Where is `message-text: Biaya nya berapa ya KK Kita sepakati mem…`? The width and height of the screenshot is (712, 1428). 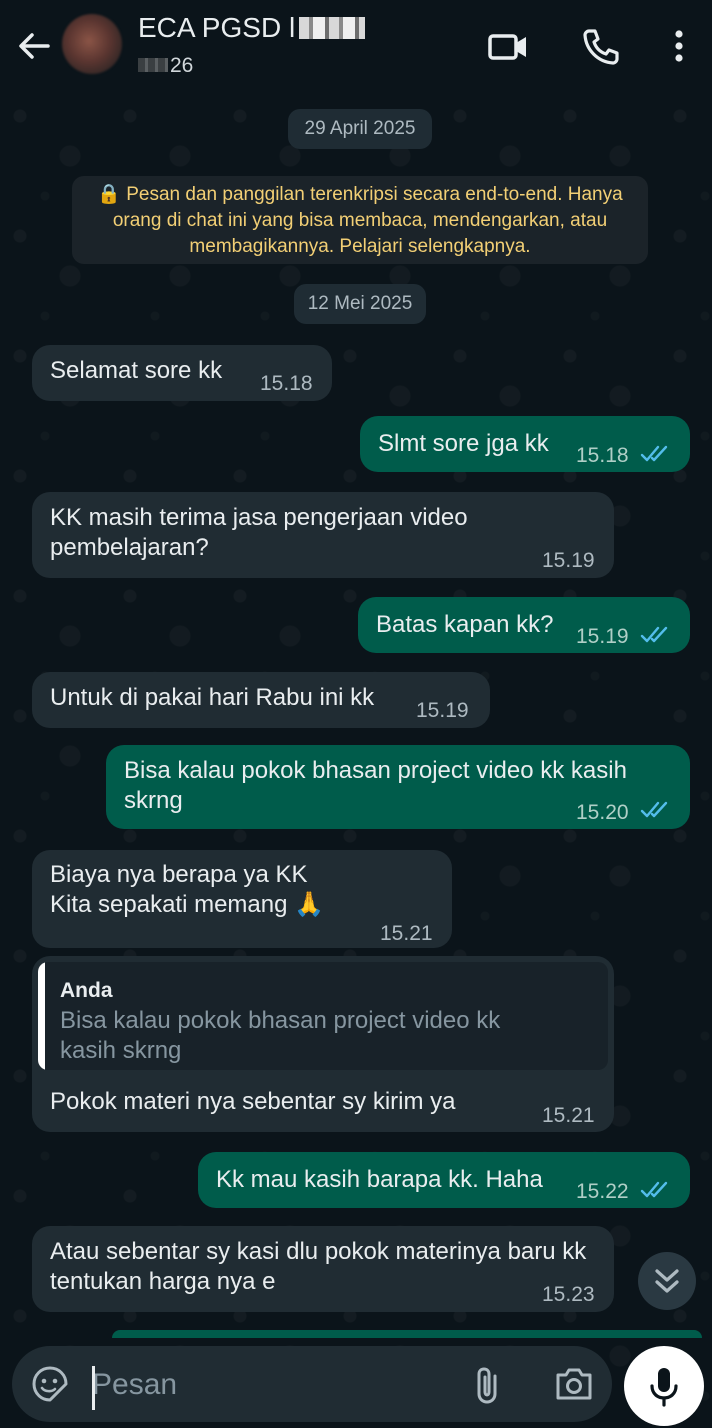 message-text: Biaya nya berapa ya KK Kita sepakati mem… is located at coordinates (187, 889).